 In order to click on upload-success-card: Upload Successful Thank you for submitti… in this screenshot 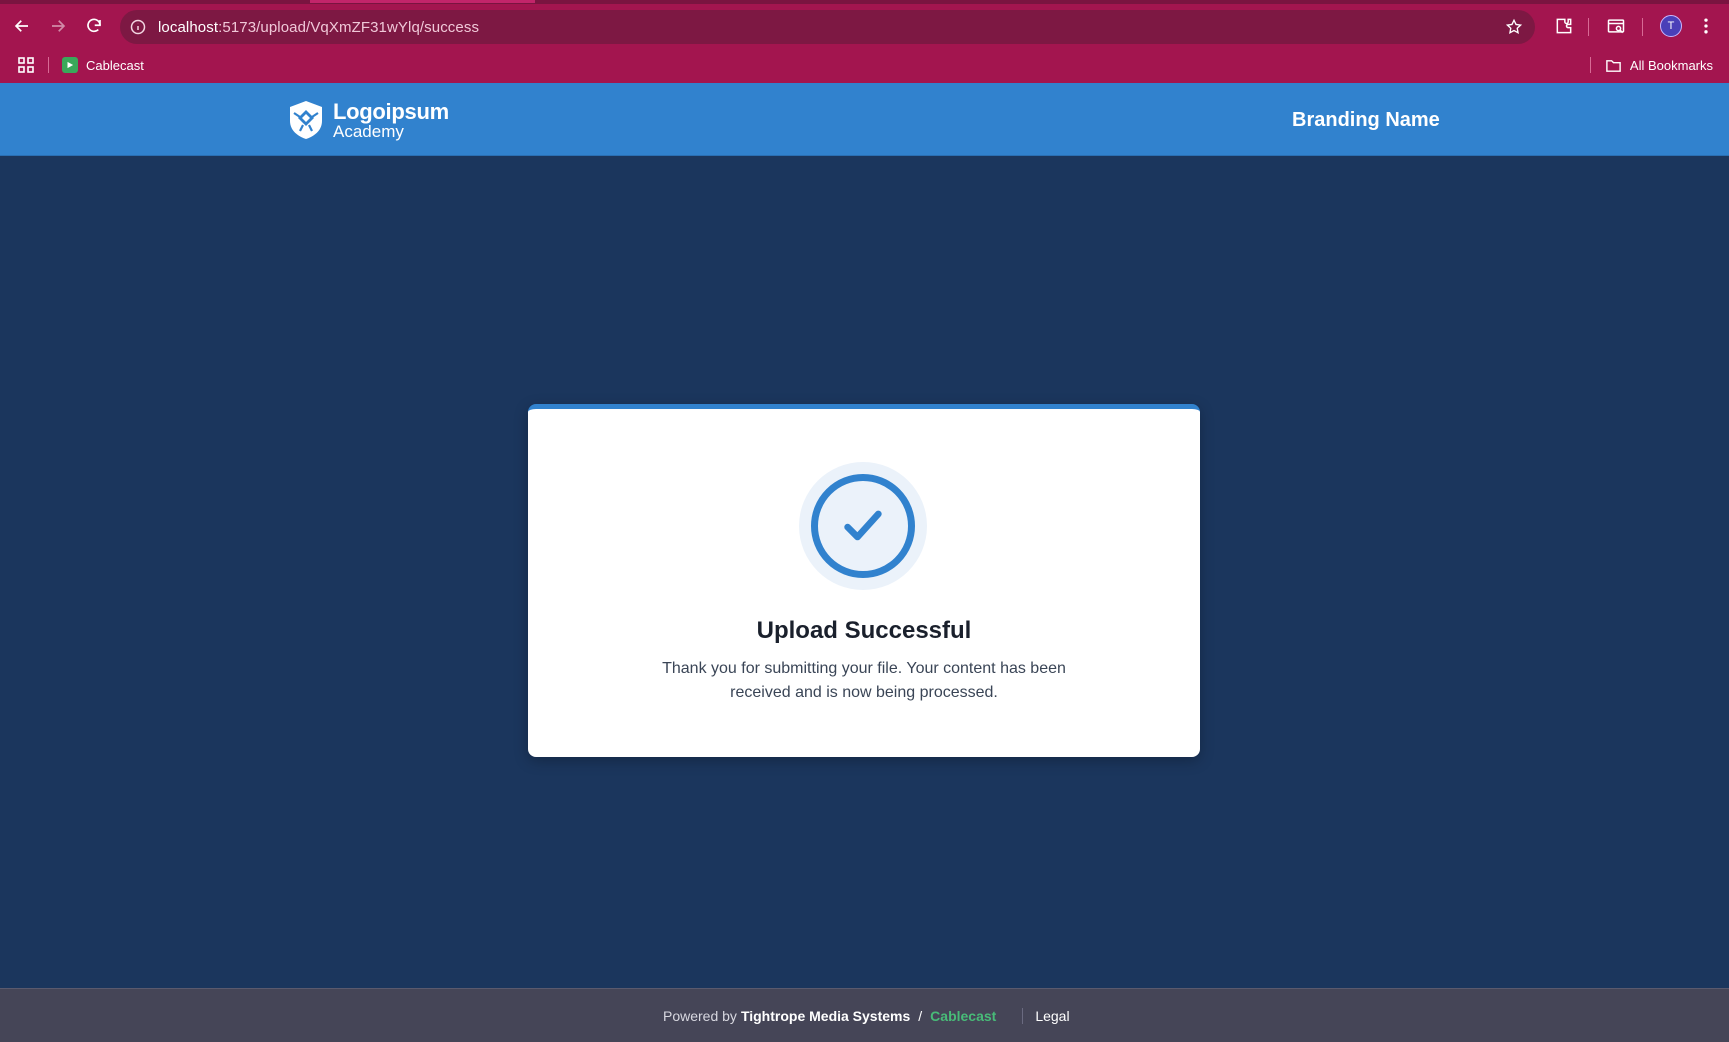, I will do `click(864, 580)`.